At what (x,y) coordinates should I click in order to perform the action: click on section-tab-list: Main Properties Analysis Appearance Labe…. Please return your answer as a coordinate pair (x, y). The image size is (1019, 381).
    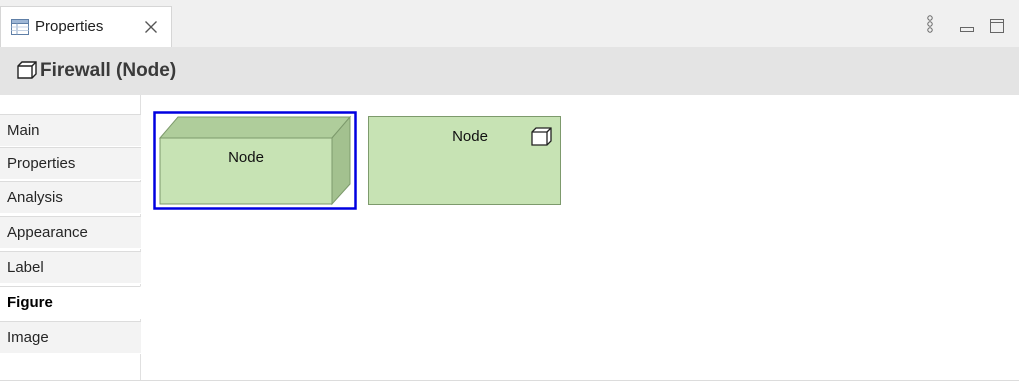
    Looking at the image, I should click on (70, 238).